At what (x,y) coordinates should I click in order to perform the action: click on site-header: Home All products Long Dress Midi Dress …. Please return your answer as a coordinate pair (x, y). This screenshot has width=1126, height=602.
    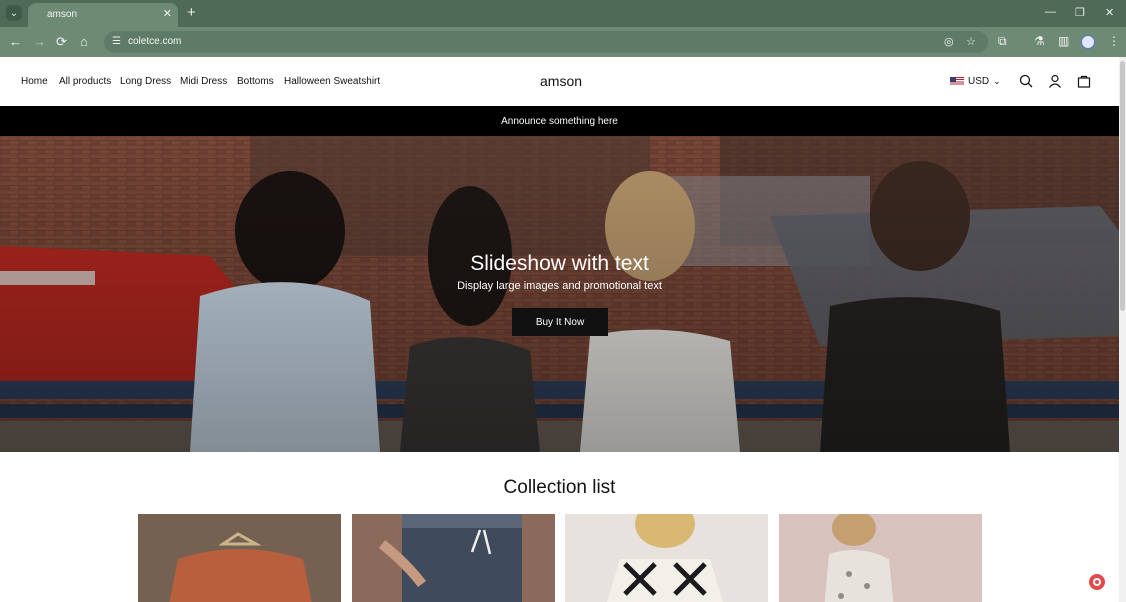
    Looking at the image, I should click on (559, 81).